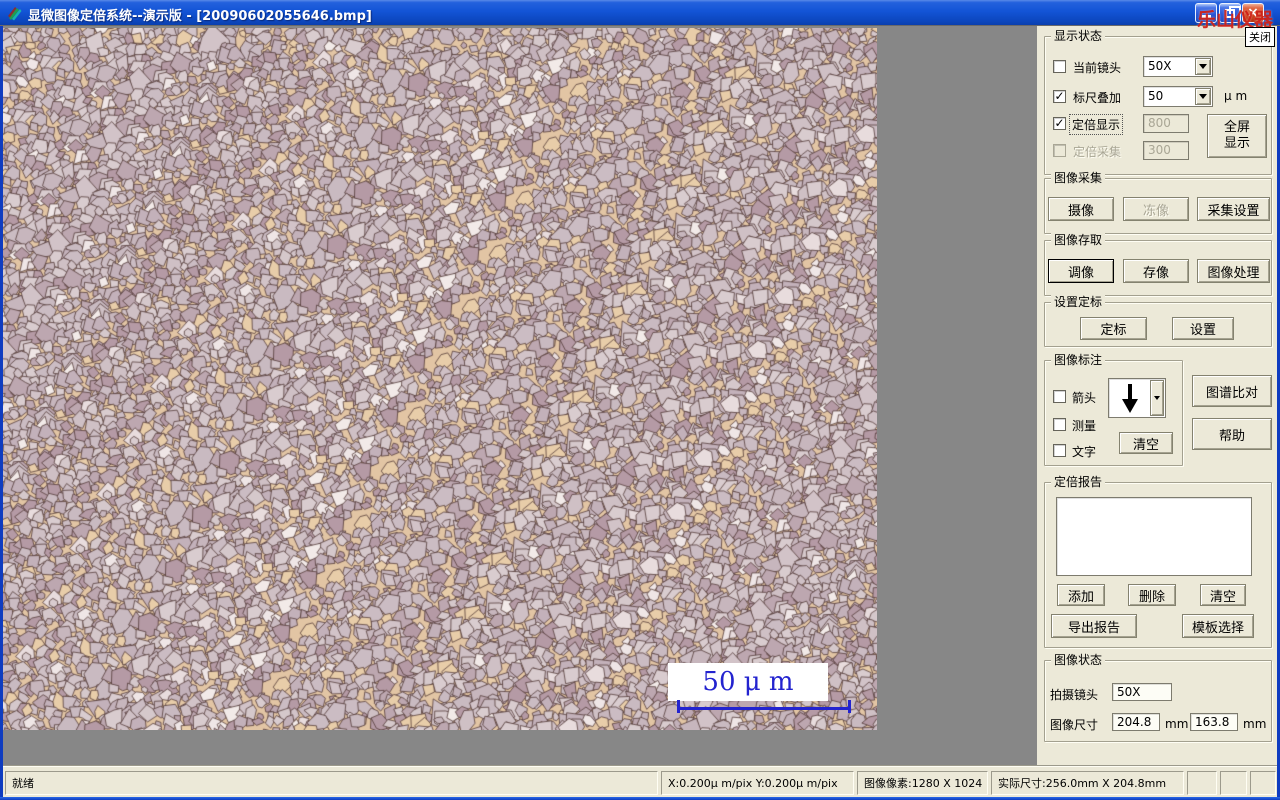 This screenshot has width=1280, height=800. I want to click on report-add-button: 添加, so click(1081, 595).